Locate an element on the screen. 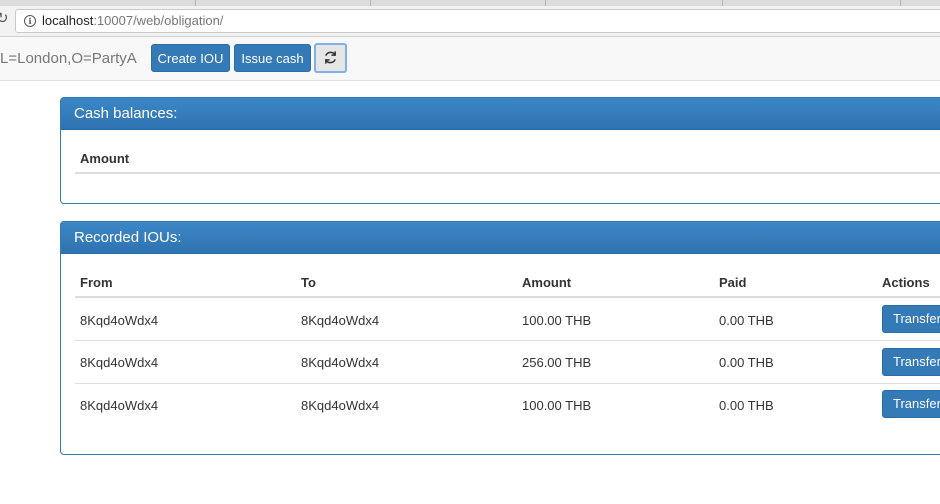  info-icon: i is located at coordinates (30, 21).